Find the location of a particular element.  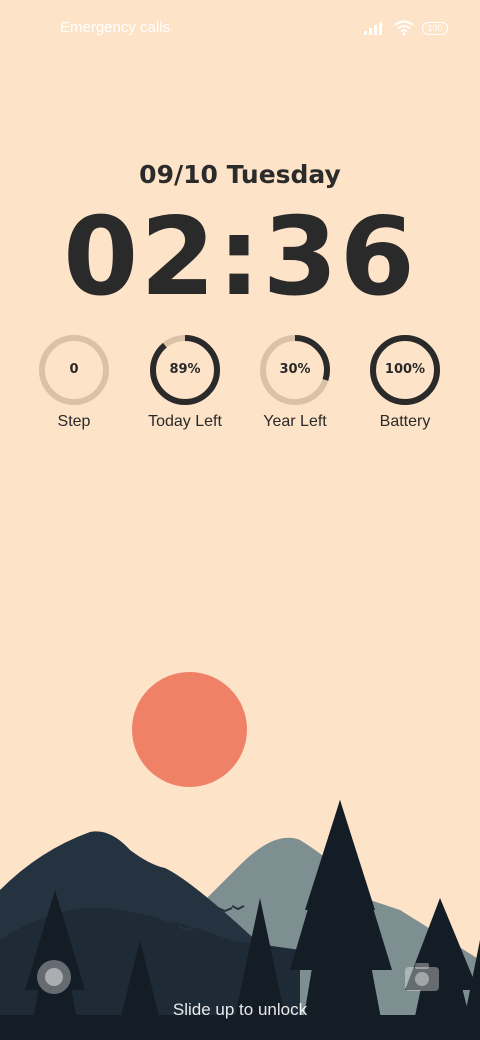

slide-to-unlock-hint: Slide up to unlock is located at coordinates (240, 1009).